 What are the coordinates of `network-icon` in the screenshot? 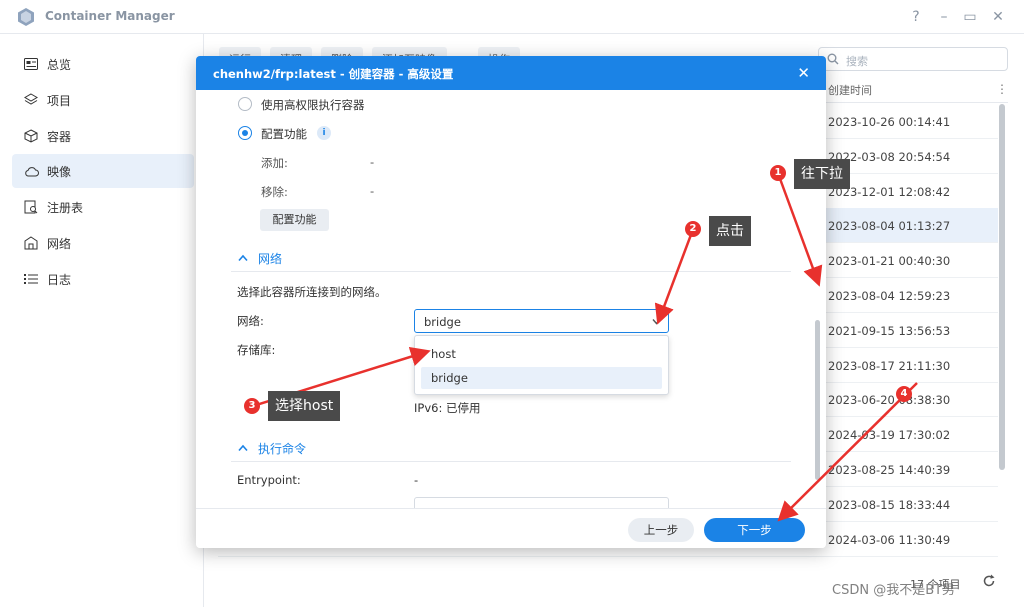 It's located at (31, 243).